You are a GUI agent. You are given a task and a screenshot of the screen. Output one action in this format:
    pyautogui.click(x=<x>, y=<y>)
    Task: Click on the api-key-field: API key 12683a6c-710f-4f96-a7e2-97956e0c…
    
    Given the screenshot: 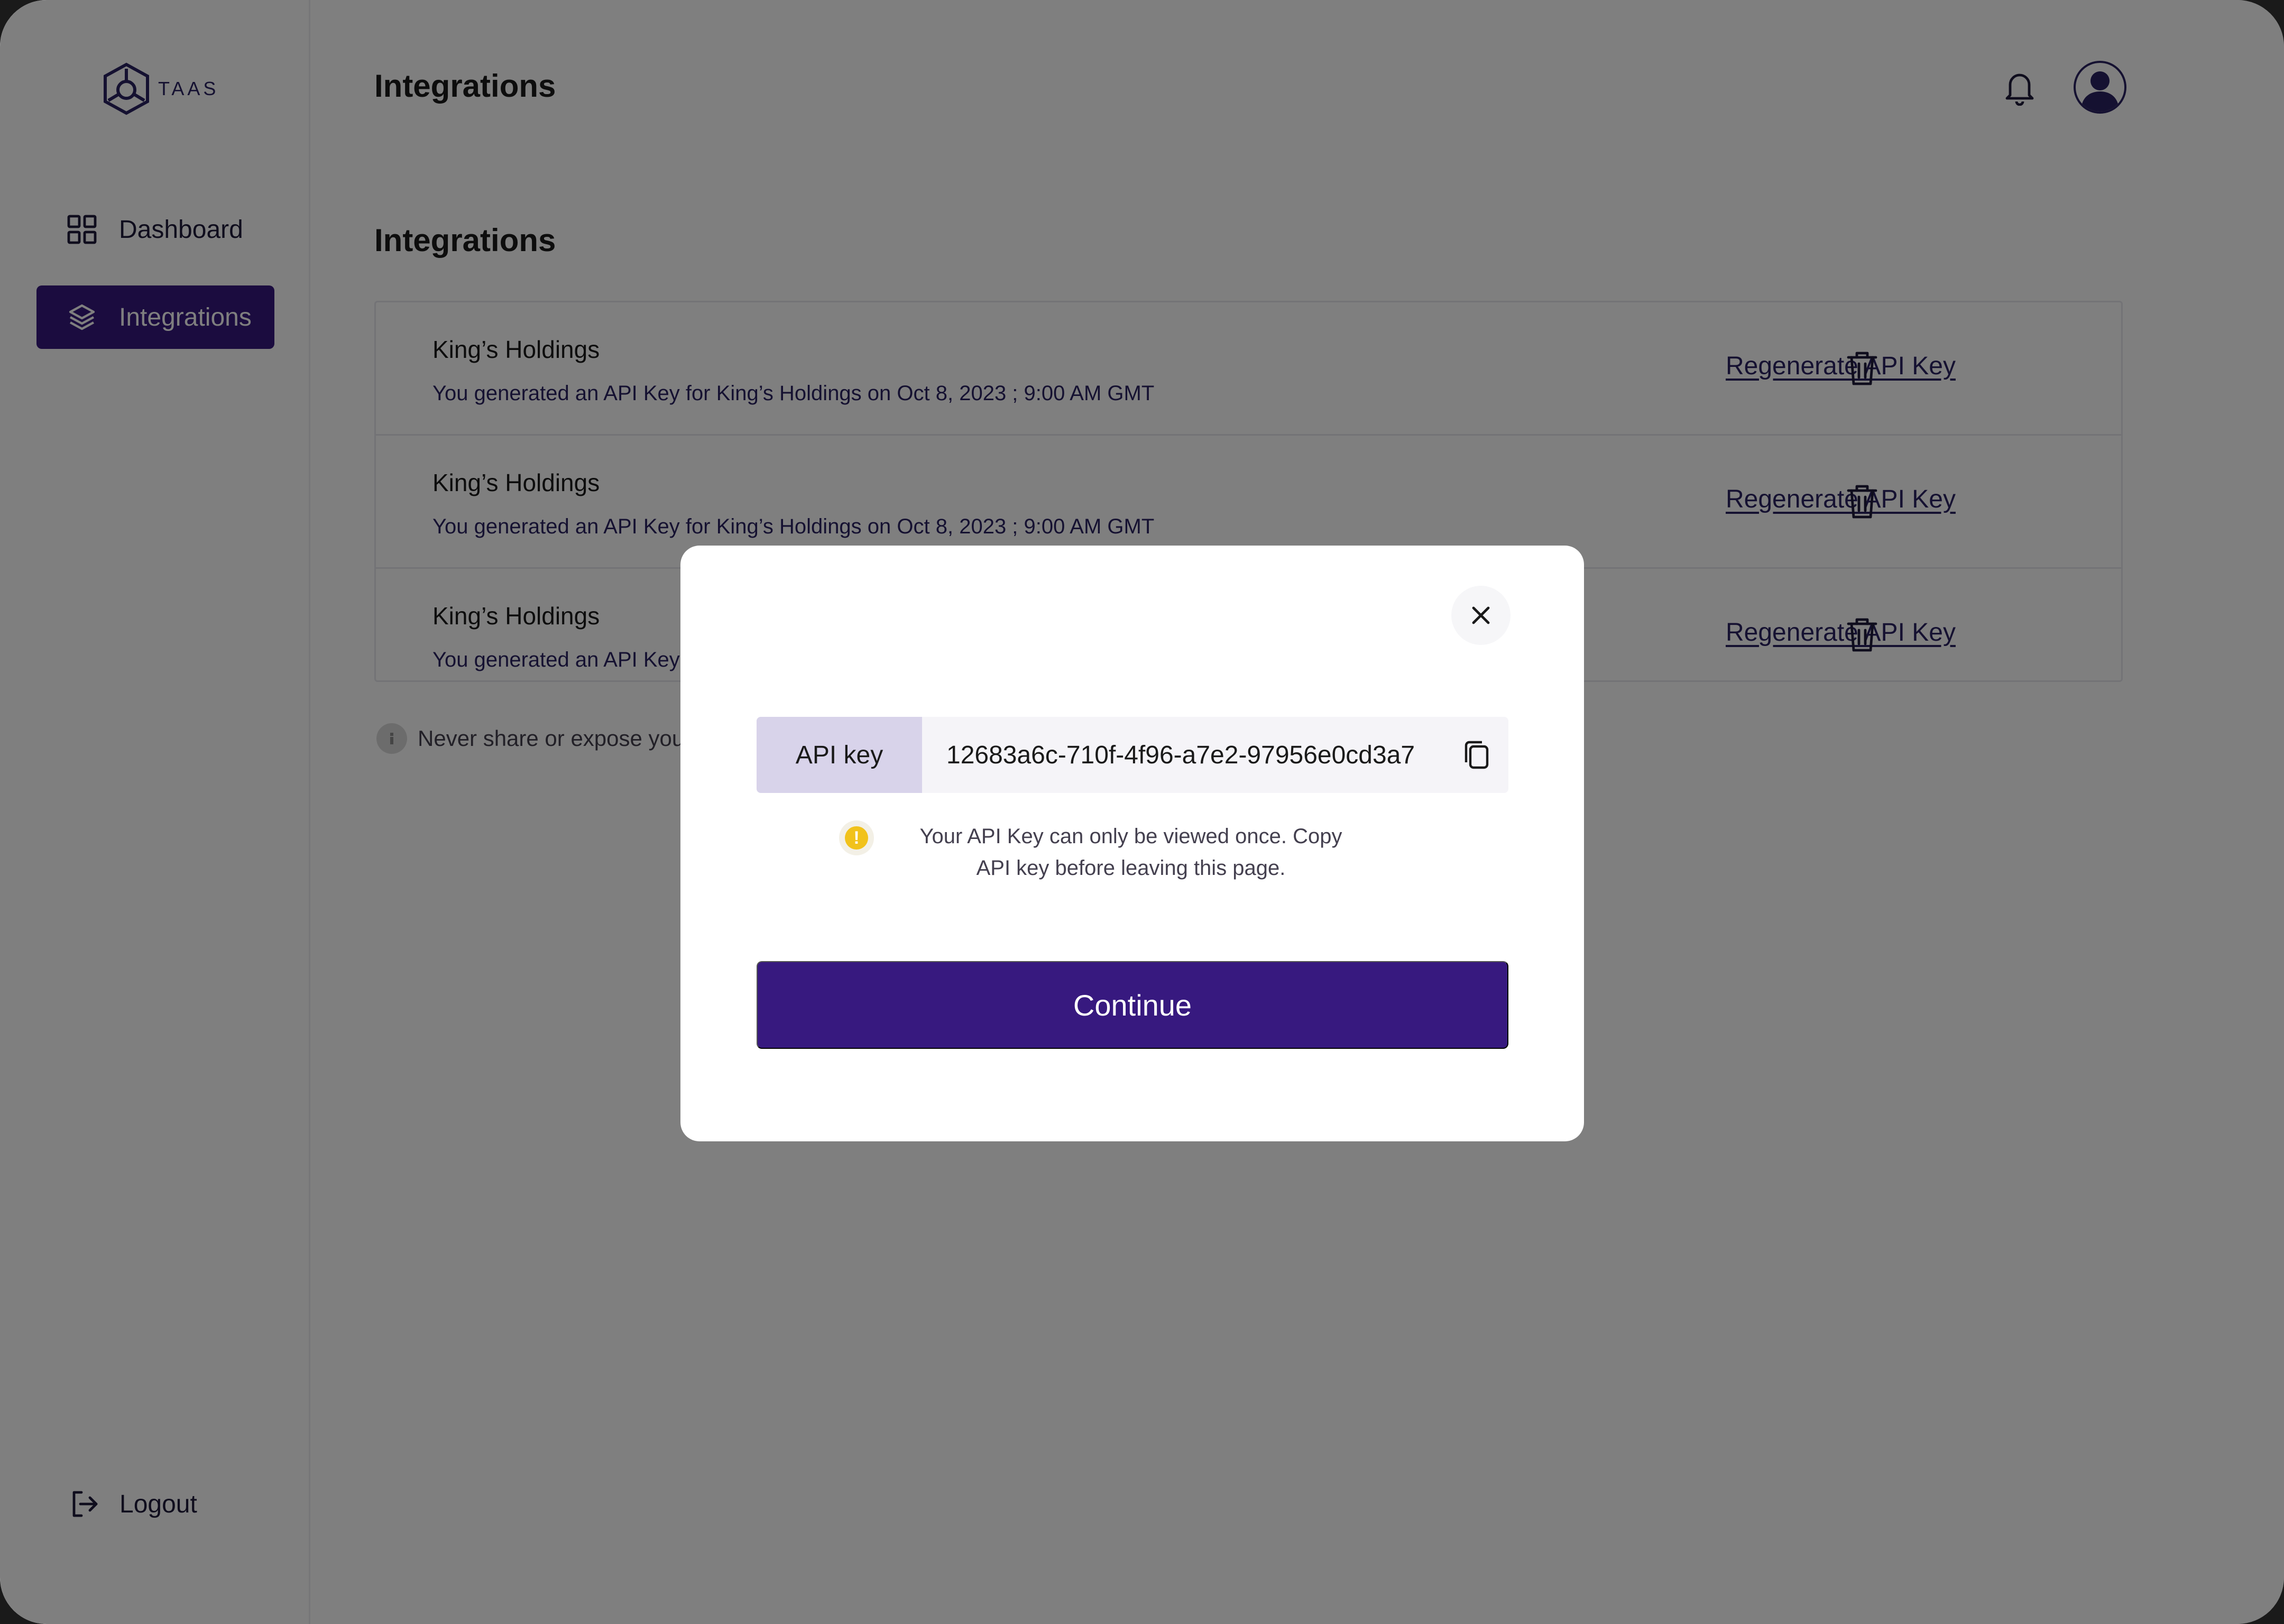 What is the action you would take?
    pyautogui.click(x=1132, y=755)
    